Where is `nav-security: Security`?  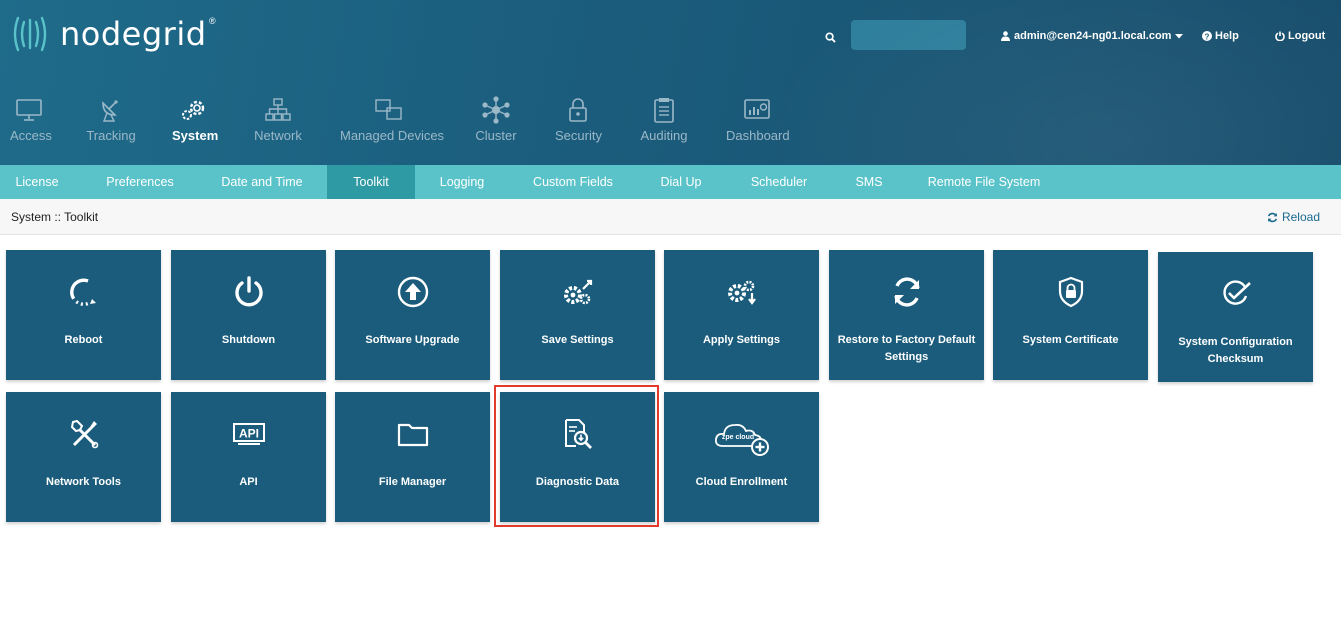 nav-security: Security is located at coordinates (578, 119).